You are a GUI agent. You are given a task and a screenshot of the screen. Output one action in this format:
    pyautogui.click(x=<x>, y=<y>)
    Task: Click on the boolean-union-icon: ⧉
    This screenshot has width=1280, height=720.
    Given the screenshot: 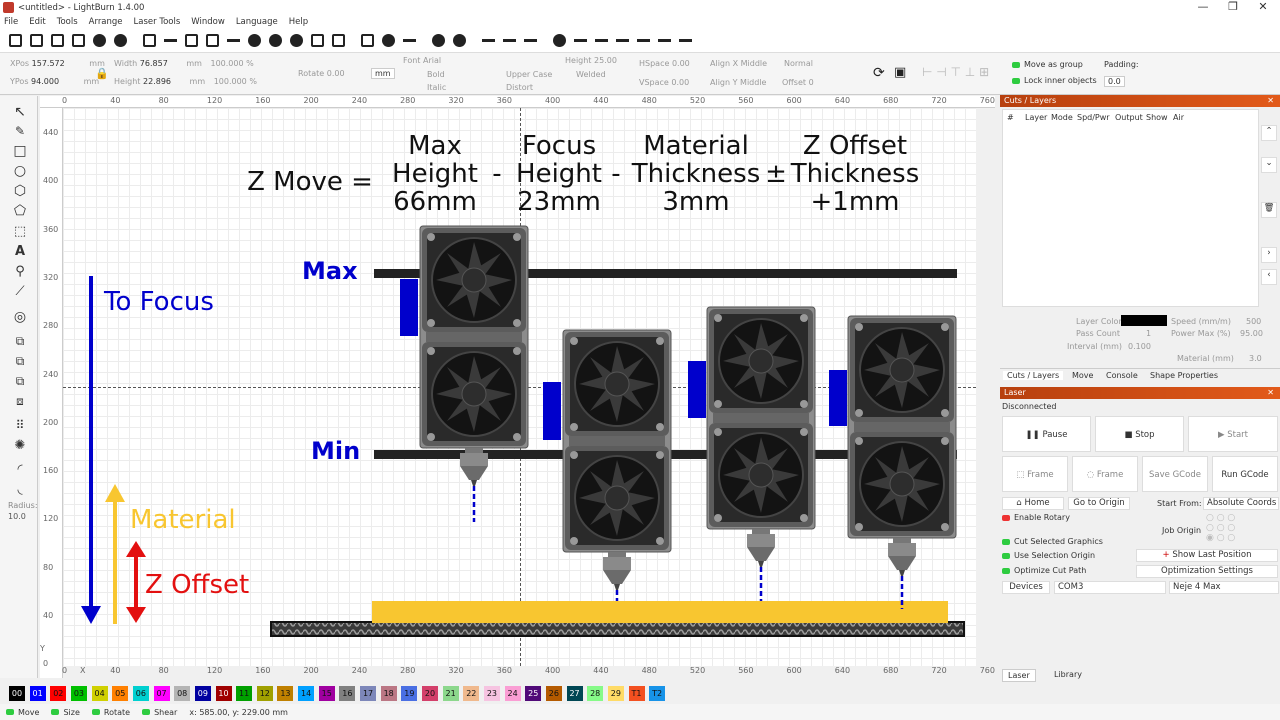 What is the action you would take?
    pyautogui.click(x=20, y=341)
    